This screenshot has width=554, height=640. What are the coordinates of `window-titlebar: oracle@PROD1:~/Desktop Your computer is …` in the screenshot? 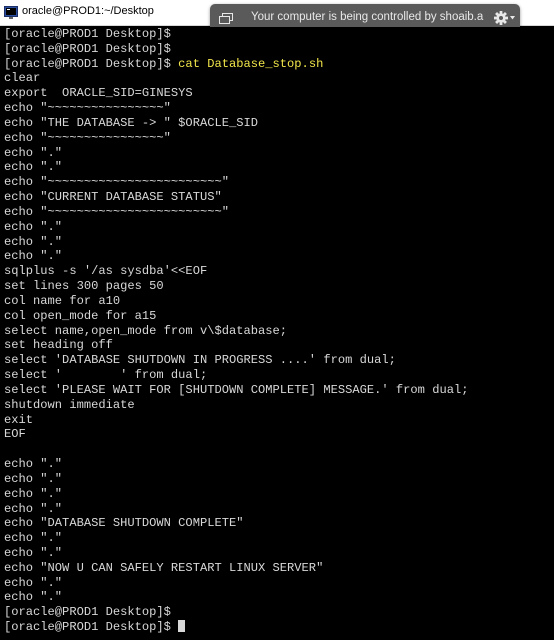 It's located at (277, 16).